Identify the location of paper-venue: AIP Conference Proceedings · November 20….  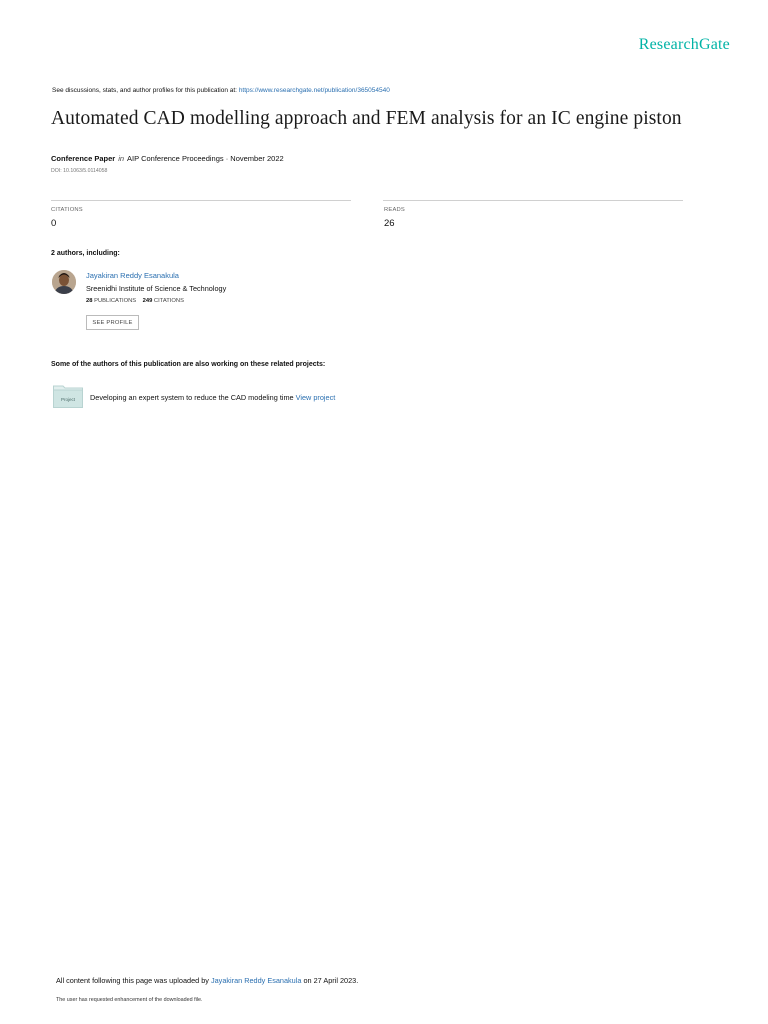
(205, 158).